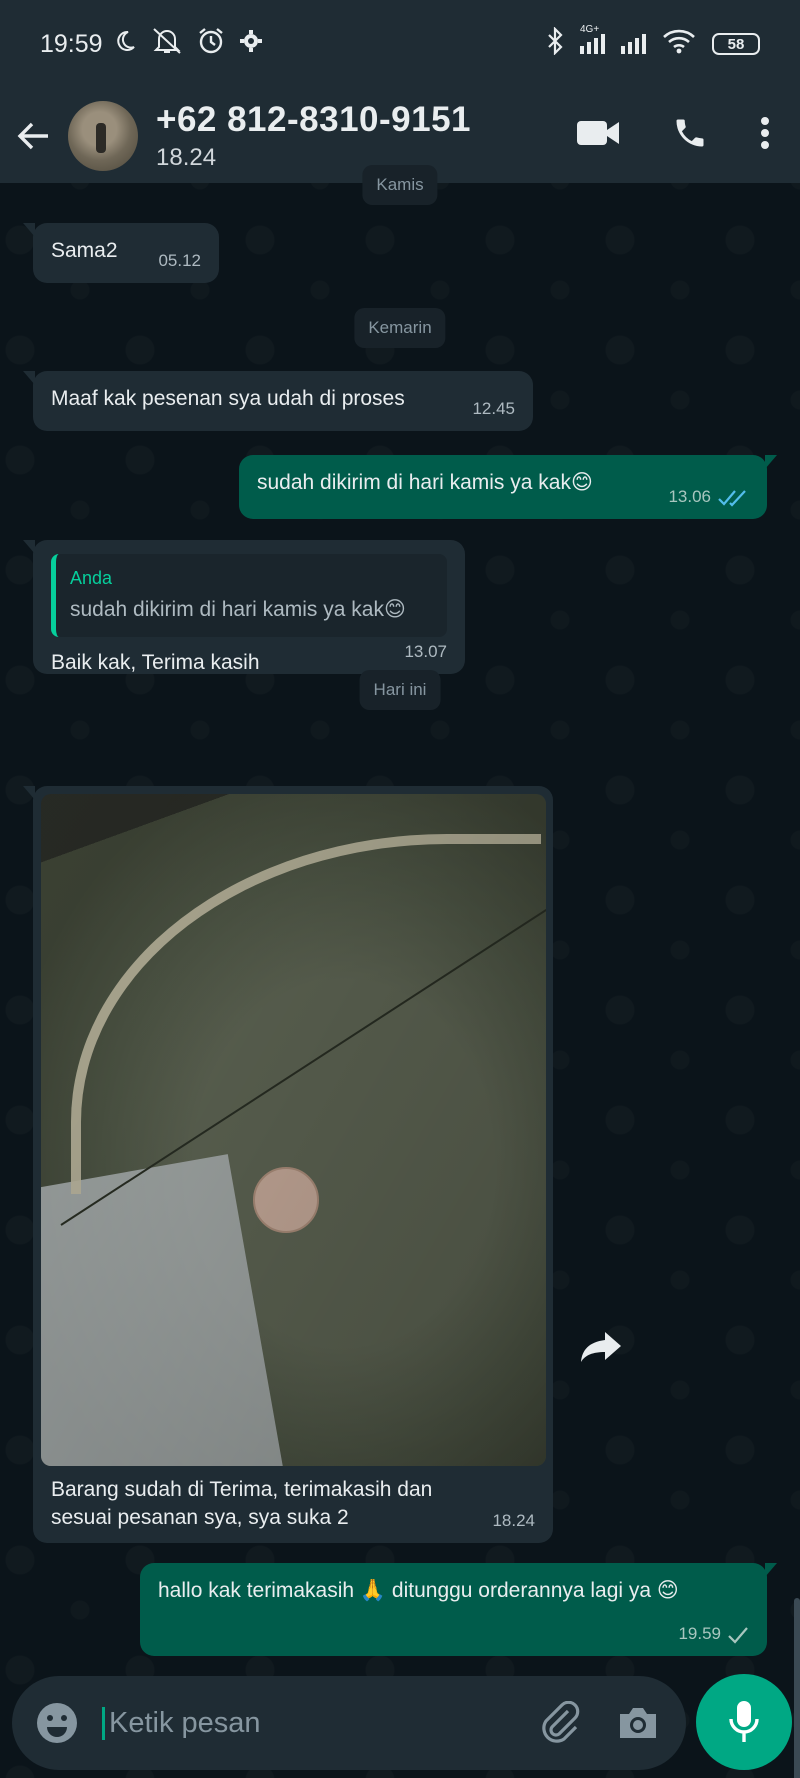  I want to click on message-text: Sama2, so click(84, 250).